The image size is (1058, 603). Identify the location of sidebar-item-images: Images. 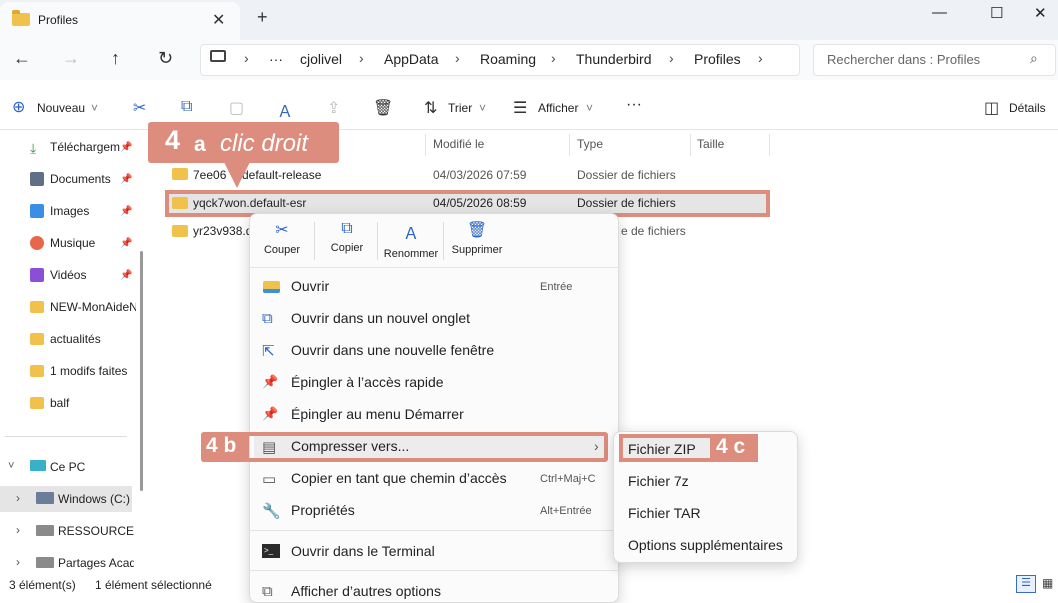
(85, 211).